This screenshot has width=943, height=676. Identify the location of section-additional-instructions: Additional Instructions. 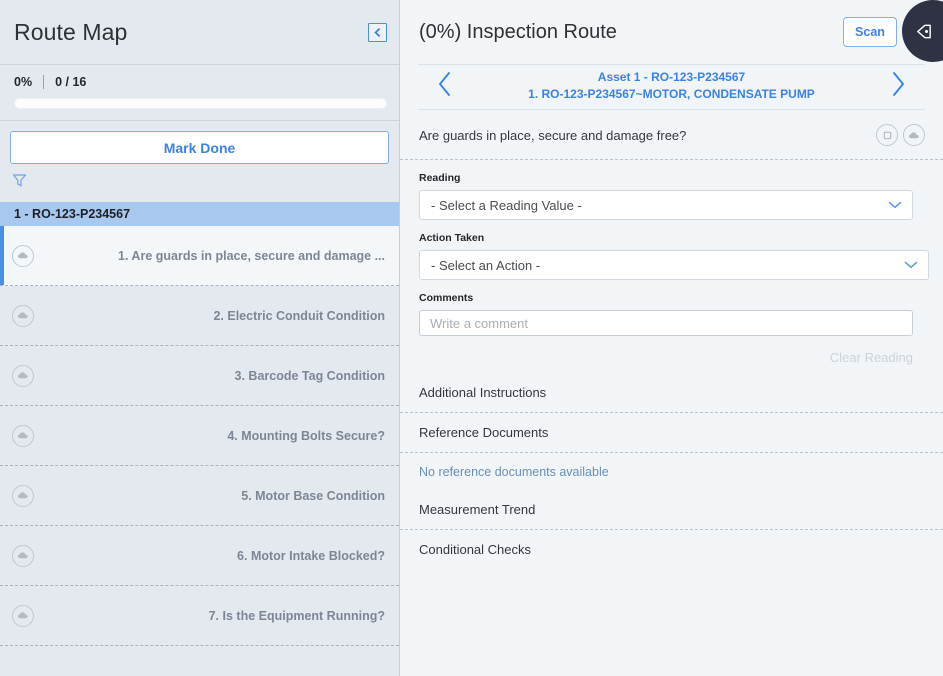
(671, 393).